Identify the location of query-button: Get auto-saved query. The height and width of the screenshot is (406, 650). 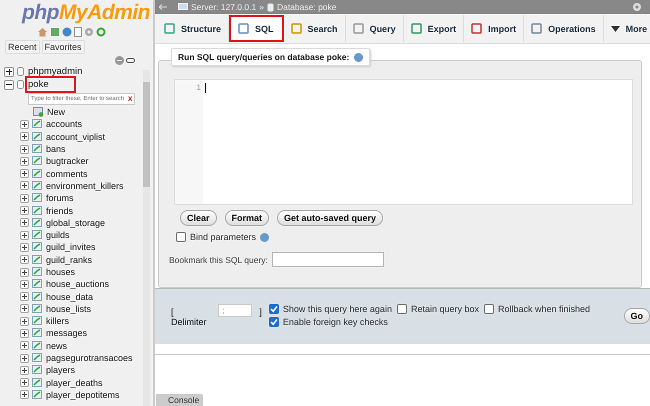
(330, 218).